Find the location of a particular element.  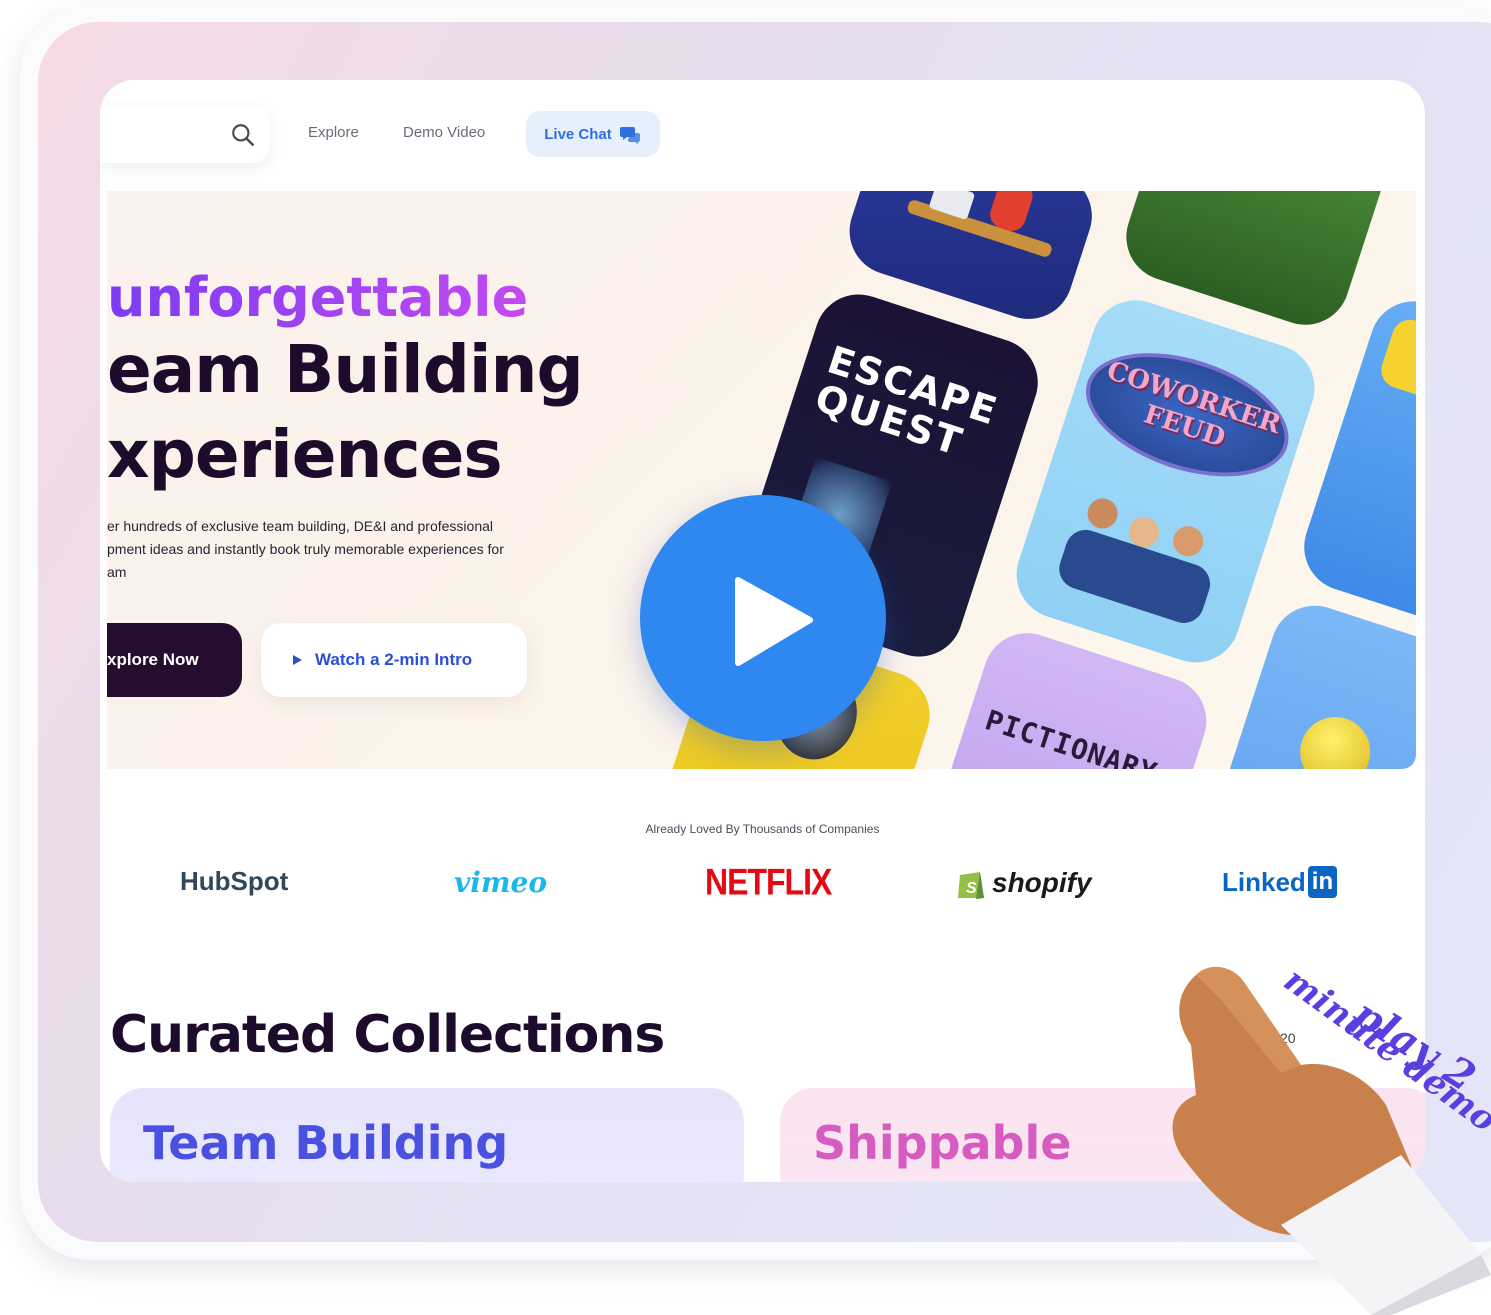

shopify-logo: S shopify is located at coordinates (1024, 883).